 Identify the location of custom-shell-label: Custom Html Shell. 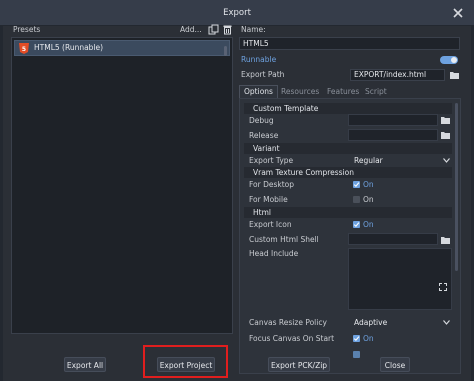
(284, 239).